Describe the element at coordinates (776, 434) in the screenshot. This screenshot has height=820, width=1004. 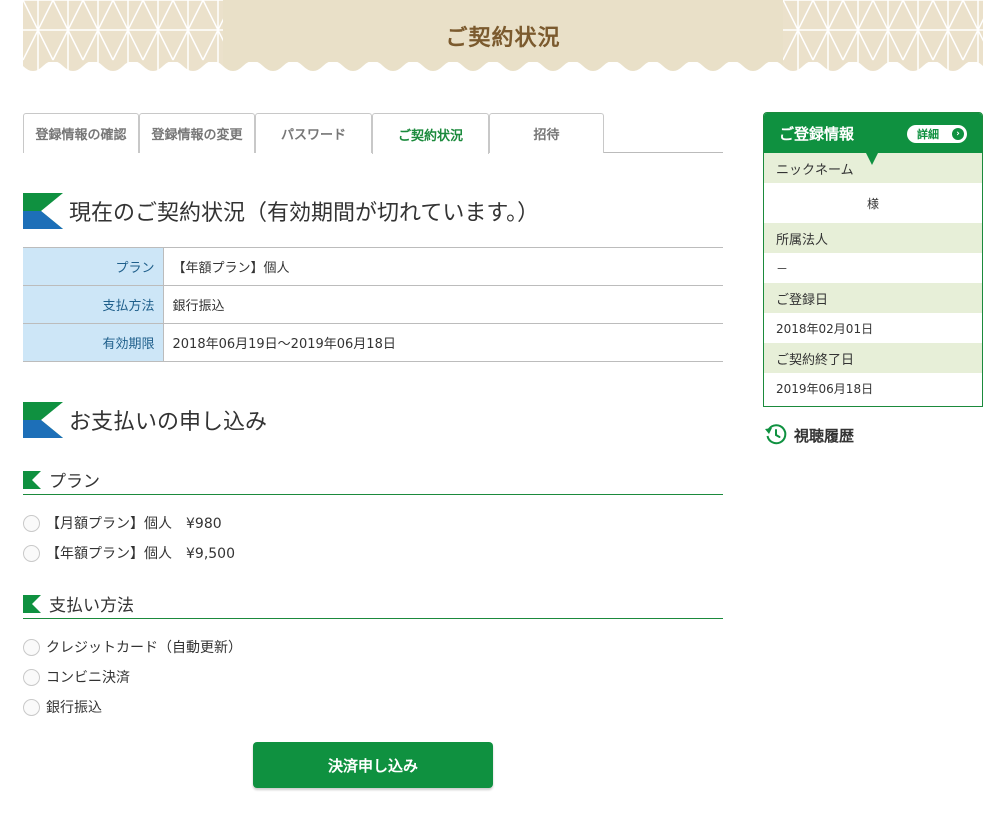
I see `history-clock-icon` at that location.